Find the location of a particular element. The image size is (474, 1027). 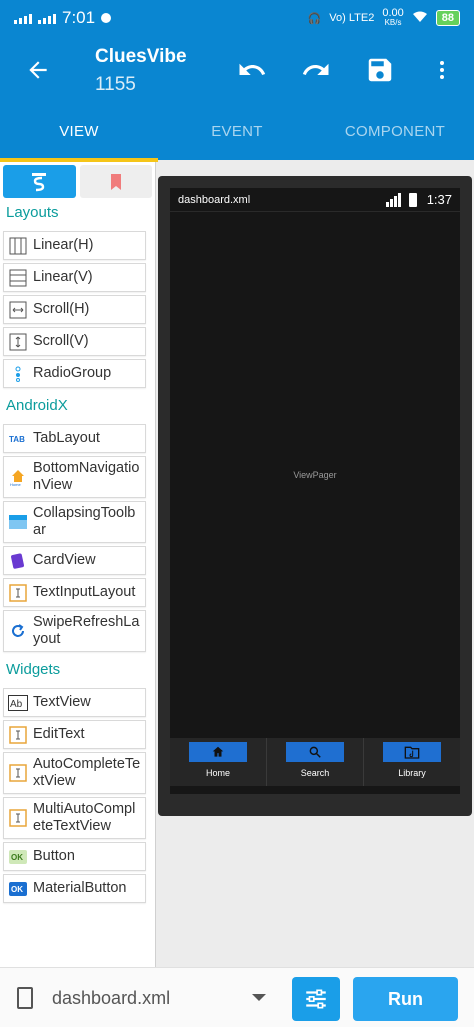

bottomnav-icon: Home is located at coordinates (18, 477).